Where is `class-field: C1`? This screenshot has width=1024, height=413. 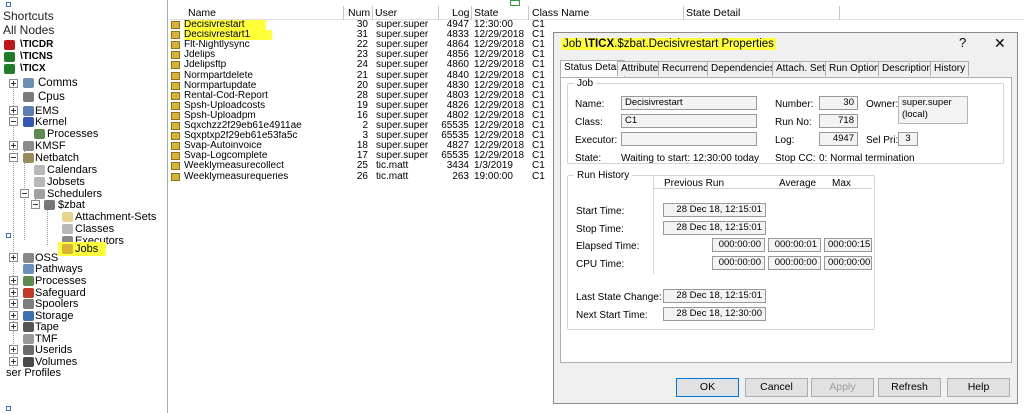
class-field: C1 is located at coordinates (689, 121).